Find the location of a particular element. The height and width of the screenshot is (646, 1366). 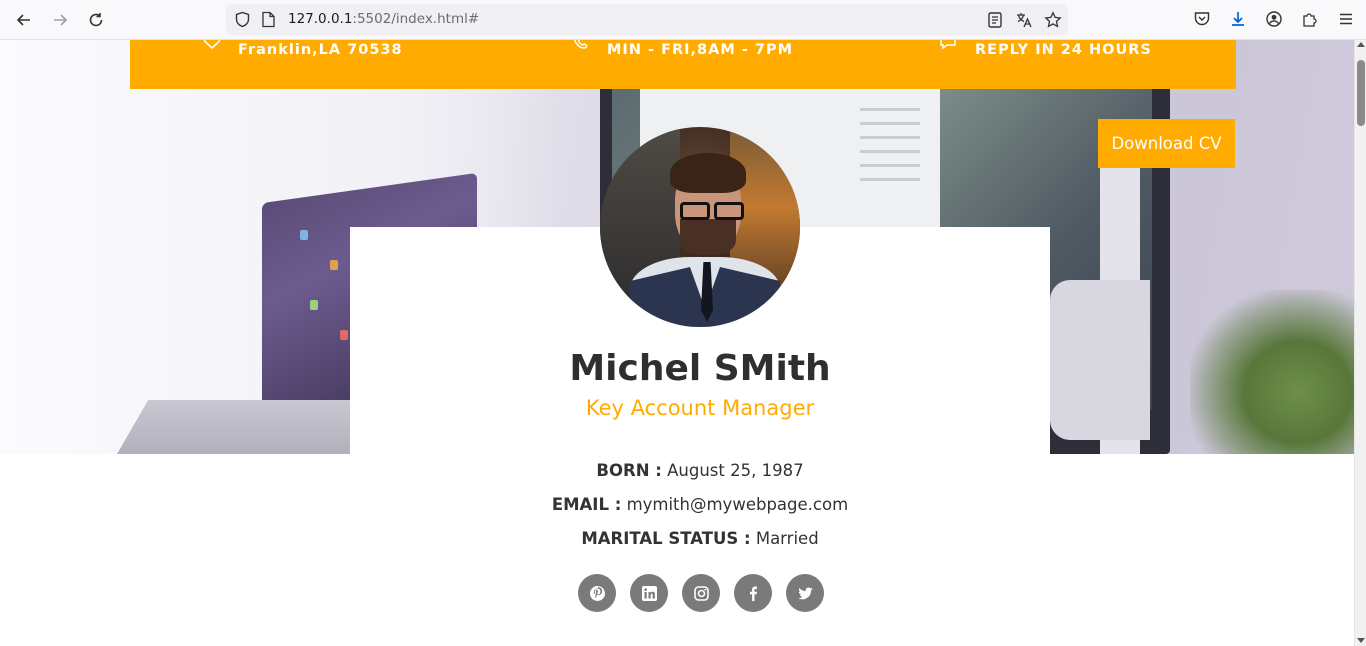

banner-reply-text: REPLY IN 24 HOURS is located at coordinates (1063, 50).